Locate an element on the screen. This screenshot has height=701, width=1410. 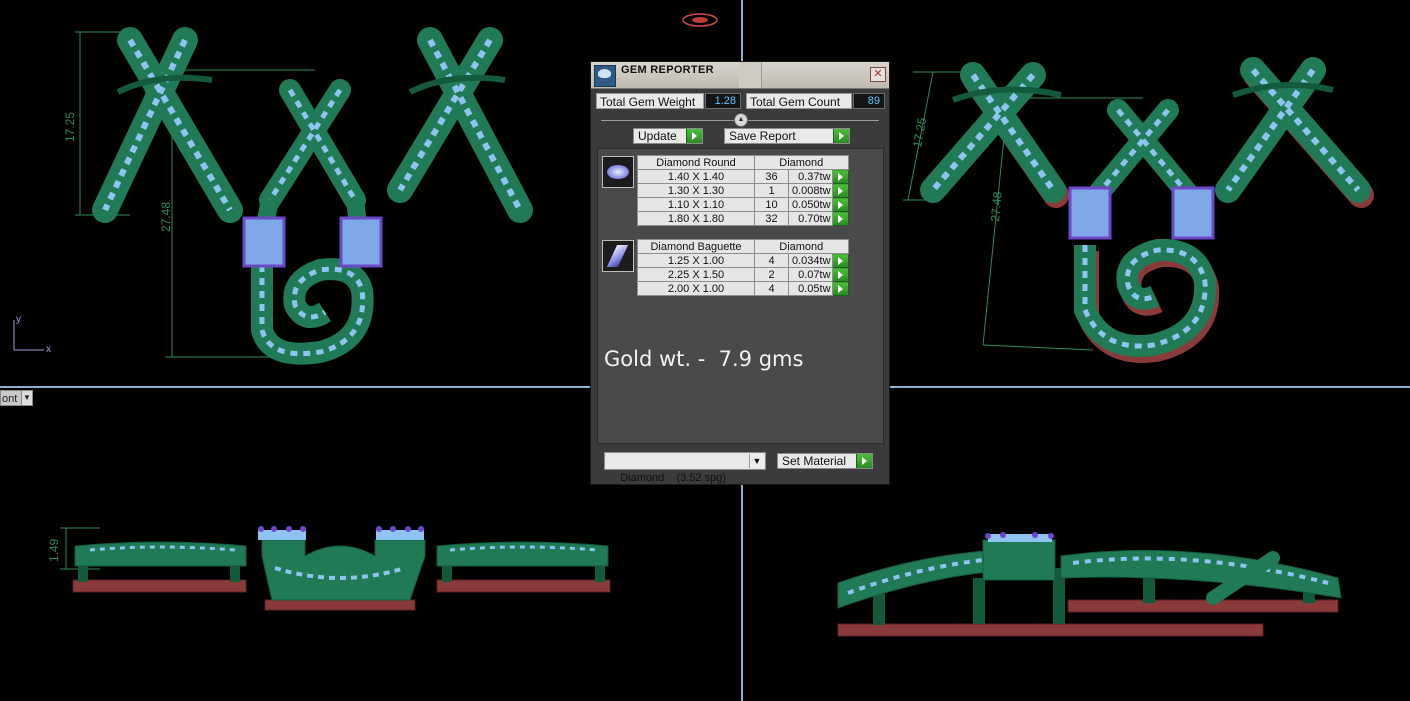
dialog-title-bar: GEM REPORTER ✕ is located at coordinates (740, 75).